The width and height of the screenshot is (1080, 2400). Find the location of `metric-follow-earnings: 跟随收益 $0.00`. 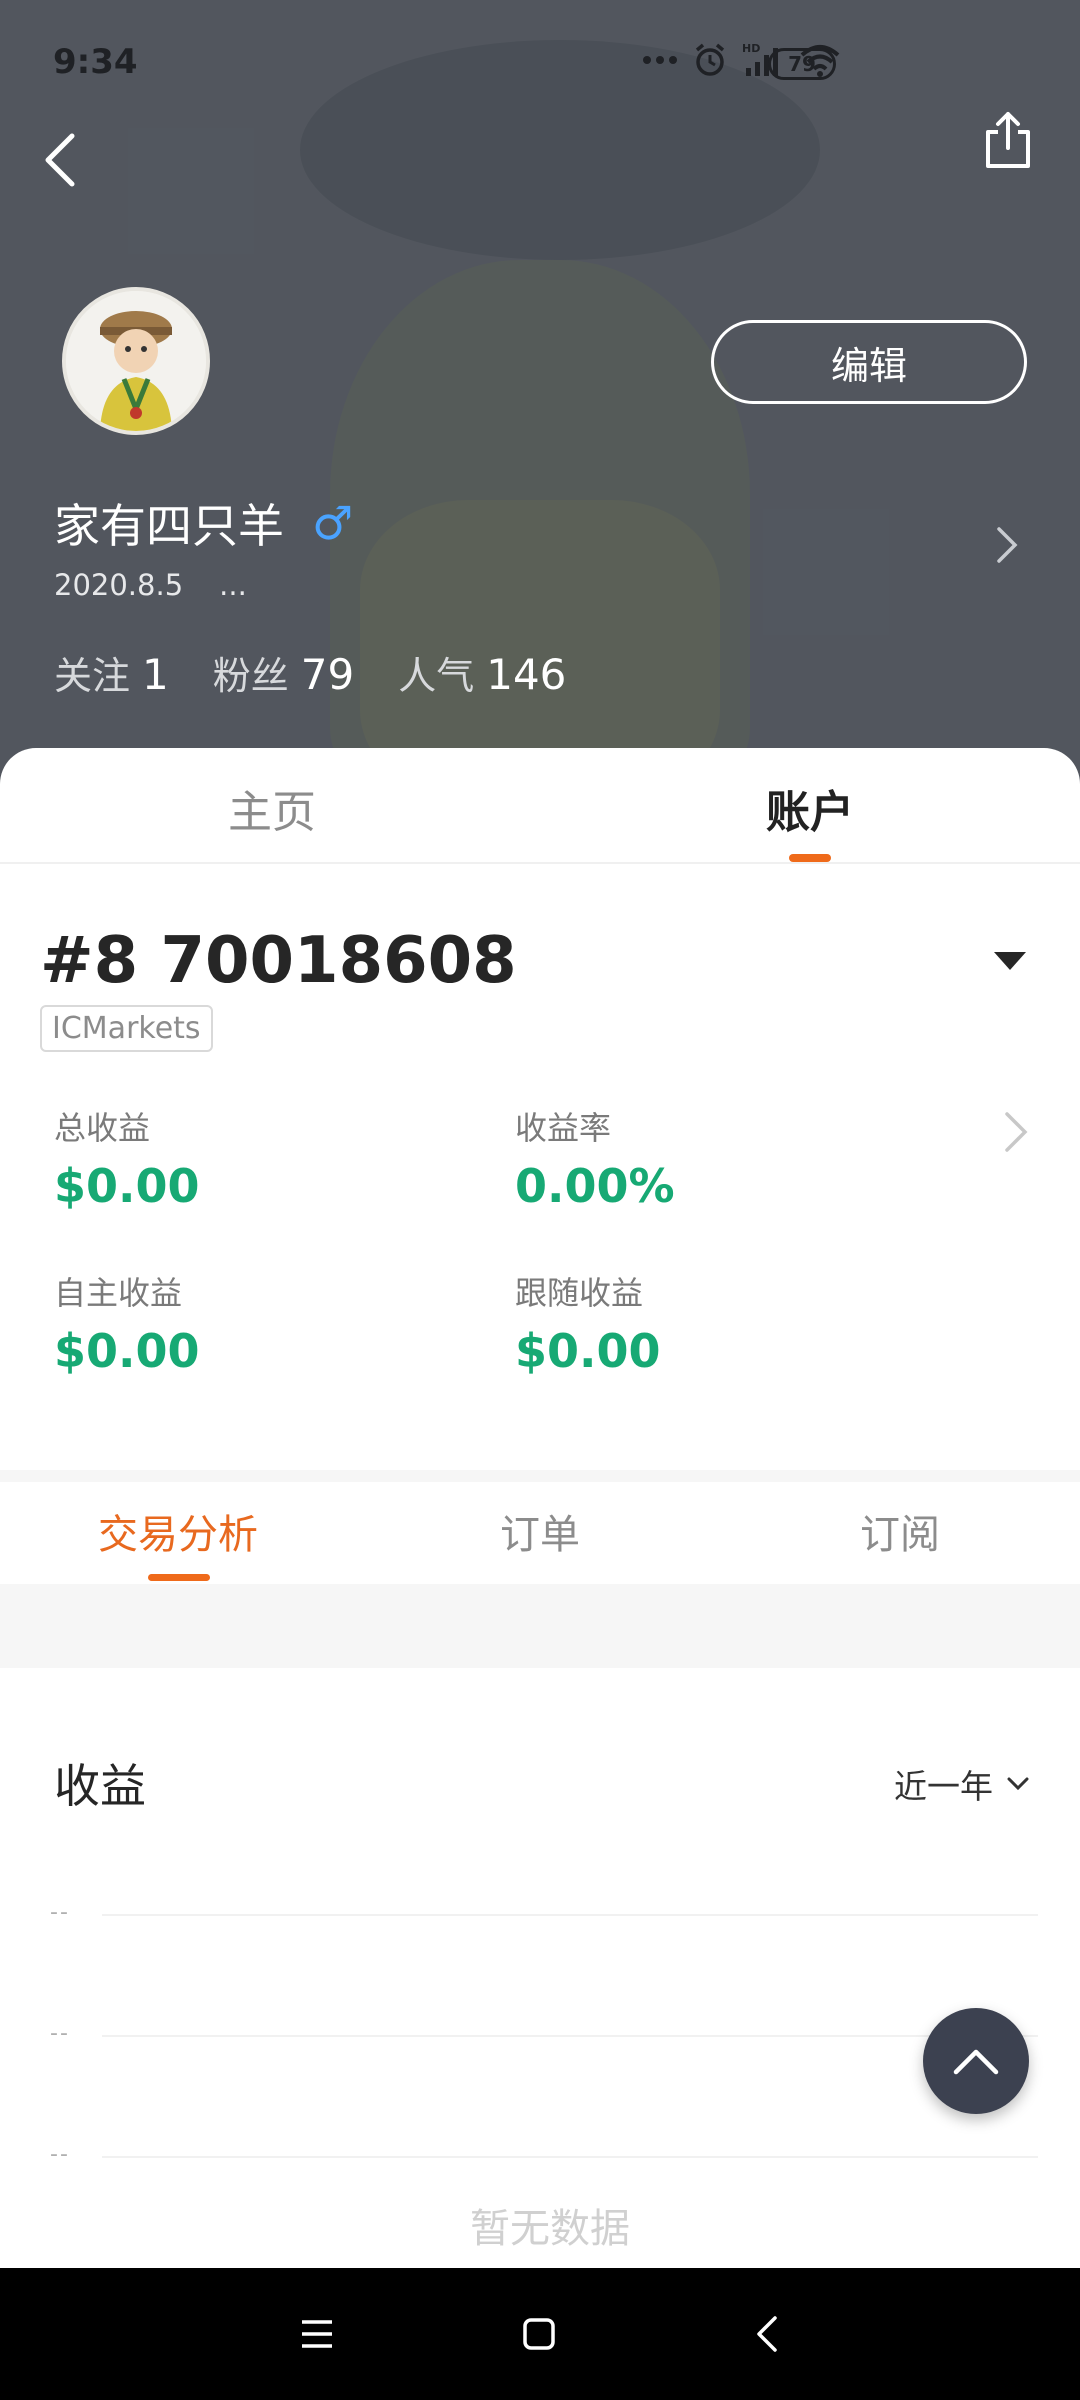

metric-follow-earnings: 跟随收益 $0.00 is located at coordinates (588, 1323).